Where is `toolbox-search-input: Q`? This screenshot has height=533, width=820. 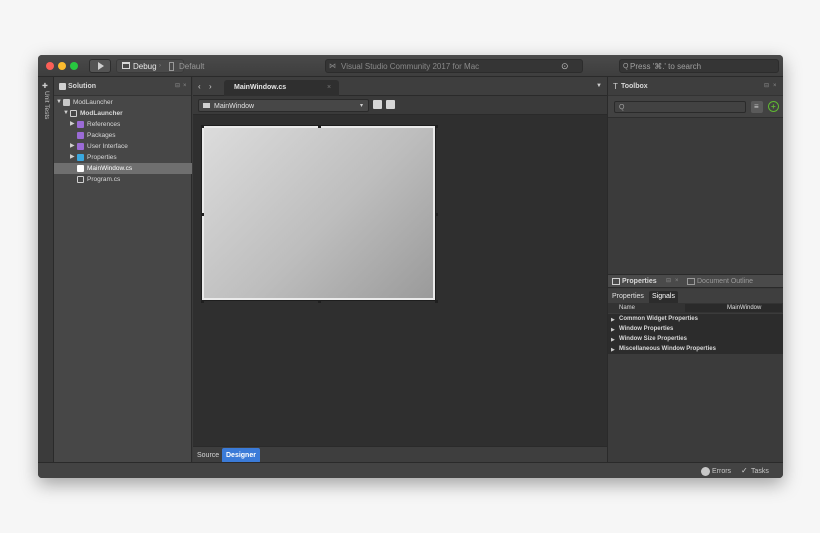 toolbox-search-input: Q is located at coordinates (680, 107).